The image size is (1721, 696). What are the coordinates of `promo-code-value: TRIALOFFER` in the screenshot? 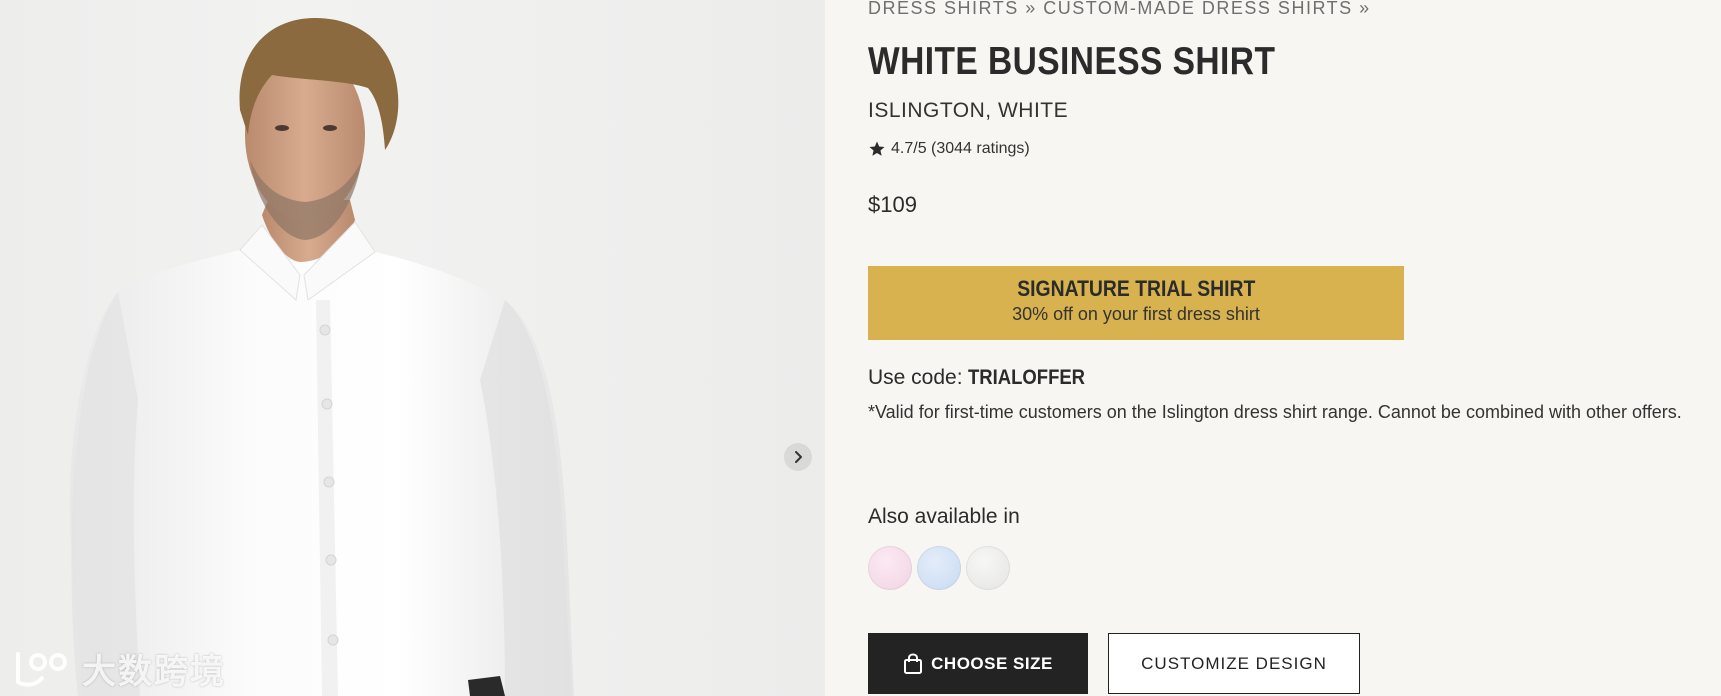 It's located at (1027, 377).